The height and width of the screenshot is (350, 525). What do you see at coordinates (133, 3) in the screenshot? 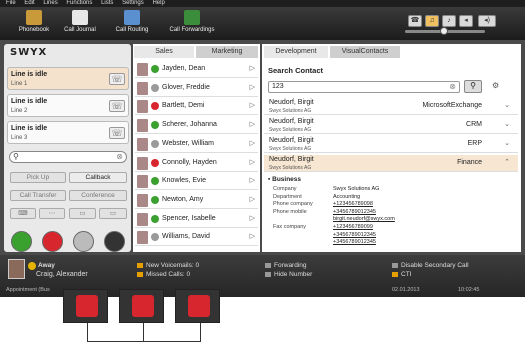
I see `menu-settings: Settings` at bounding box center [133, 3].